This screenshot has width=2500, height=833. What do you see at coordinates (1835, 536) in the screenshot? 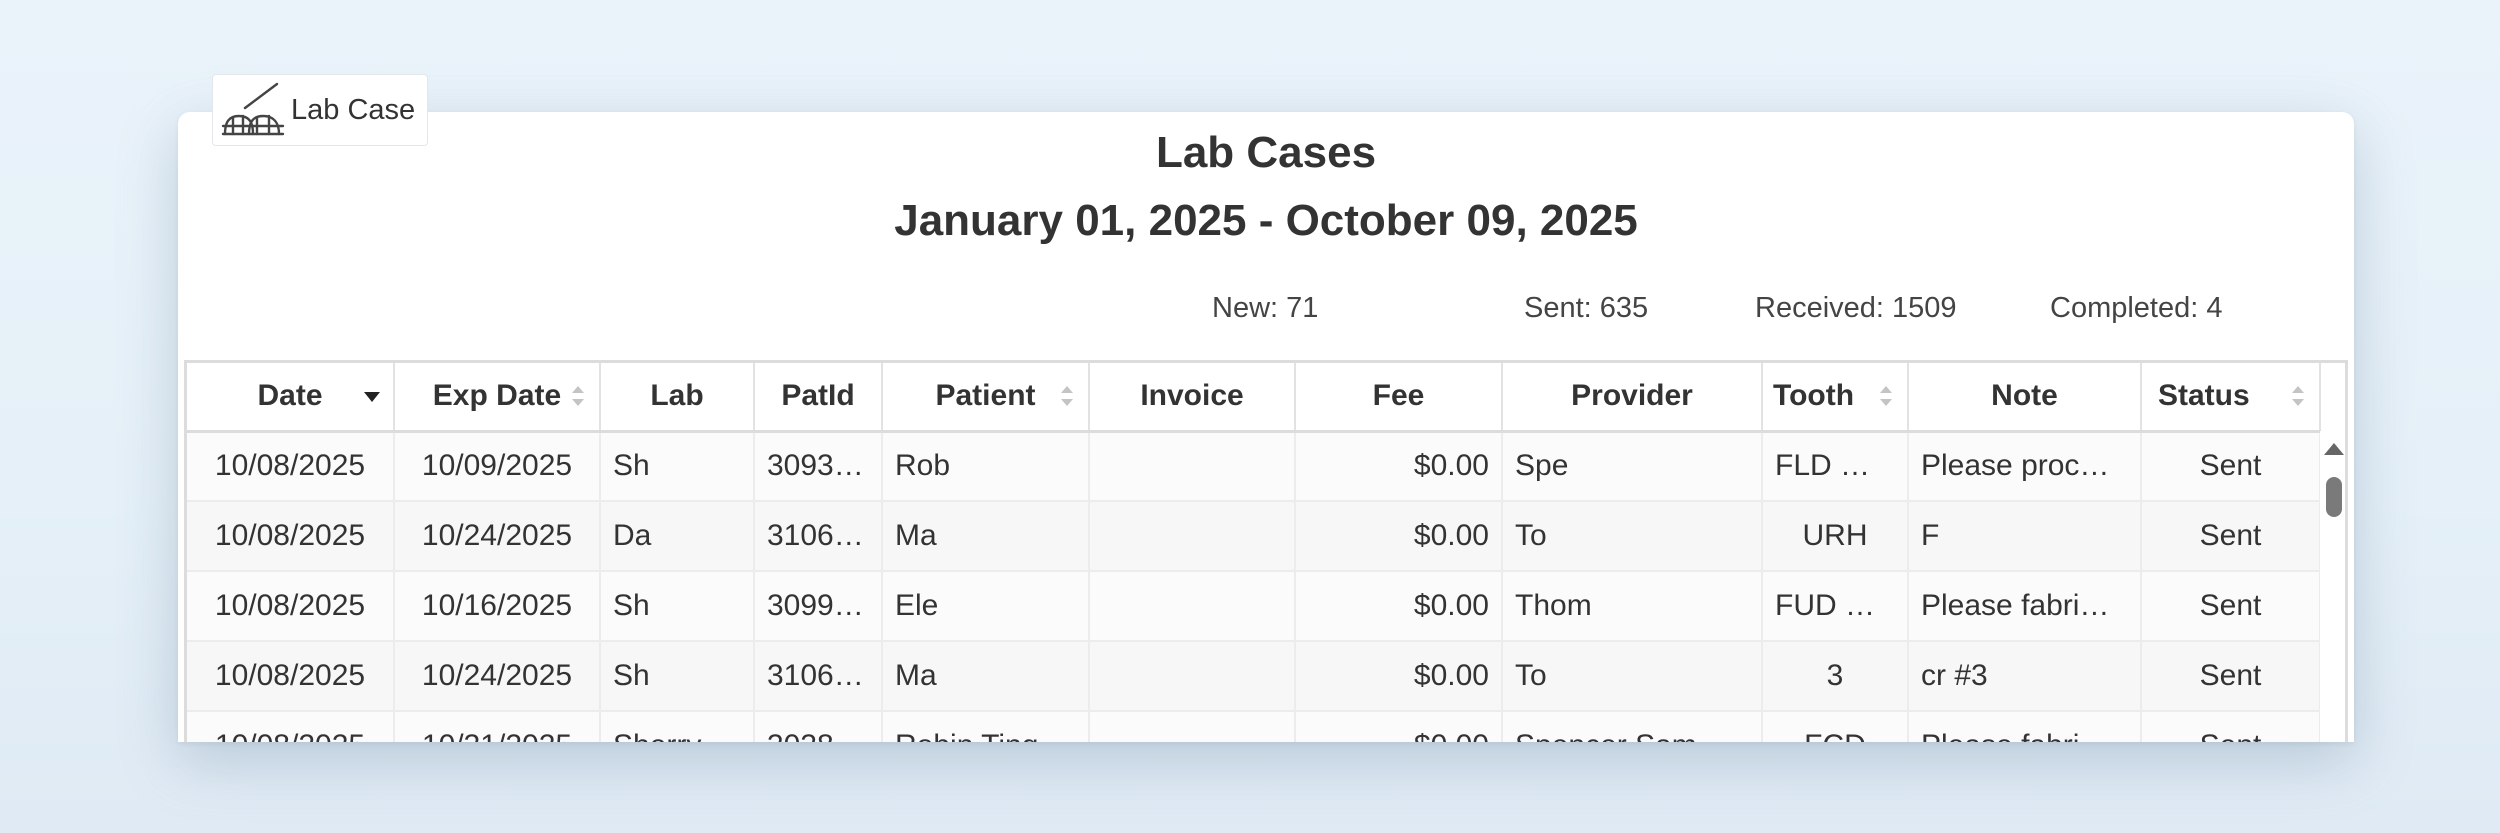
I see `cell-tooth: URH` at bounding box center [1835, 536].